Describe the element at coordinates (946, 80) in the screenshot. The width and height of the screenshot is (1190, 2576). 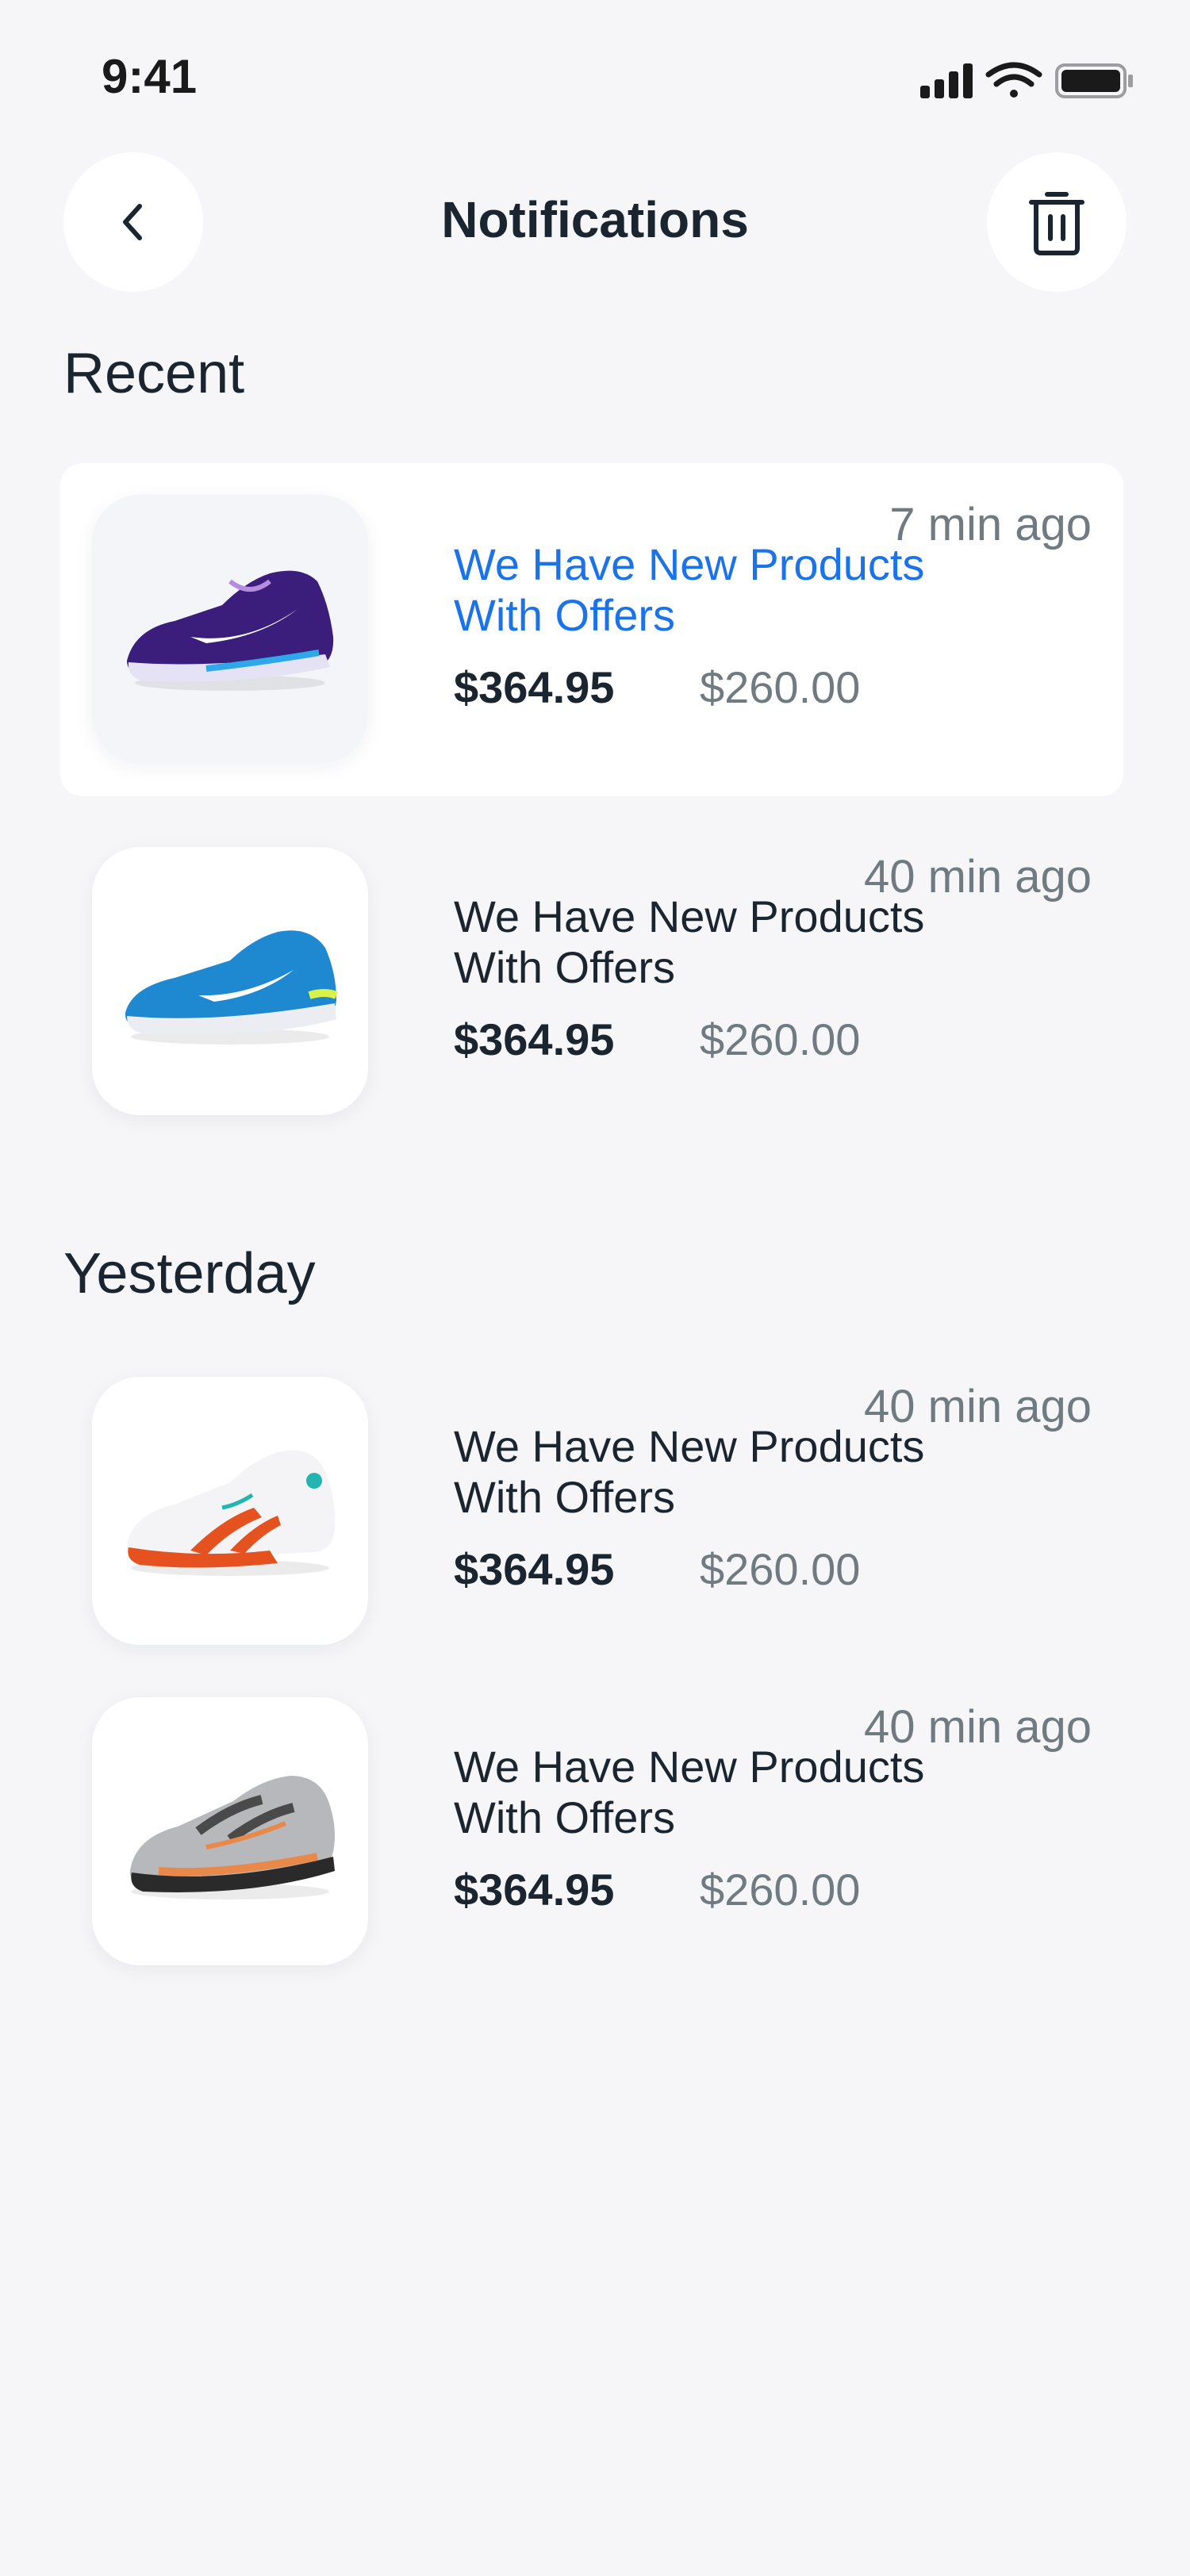
I see `signal-icon` at that location.